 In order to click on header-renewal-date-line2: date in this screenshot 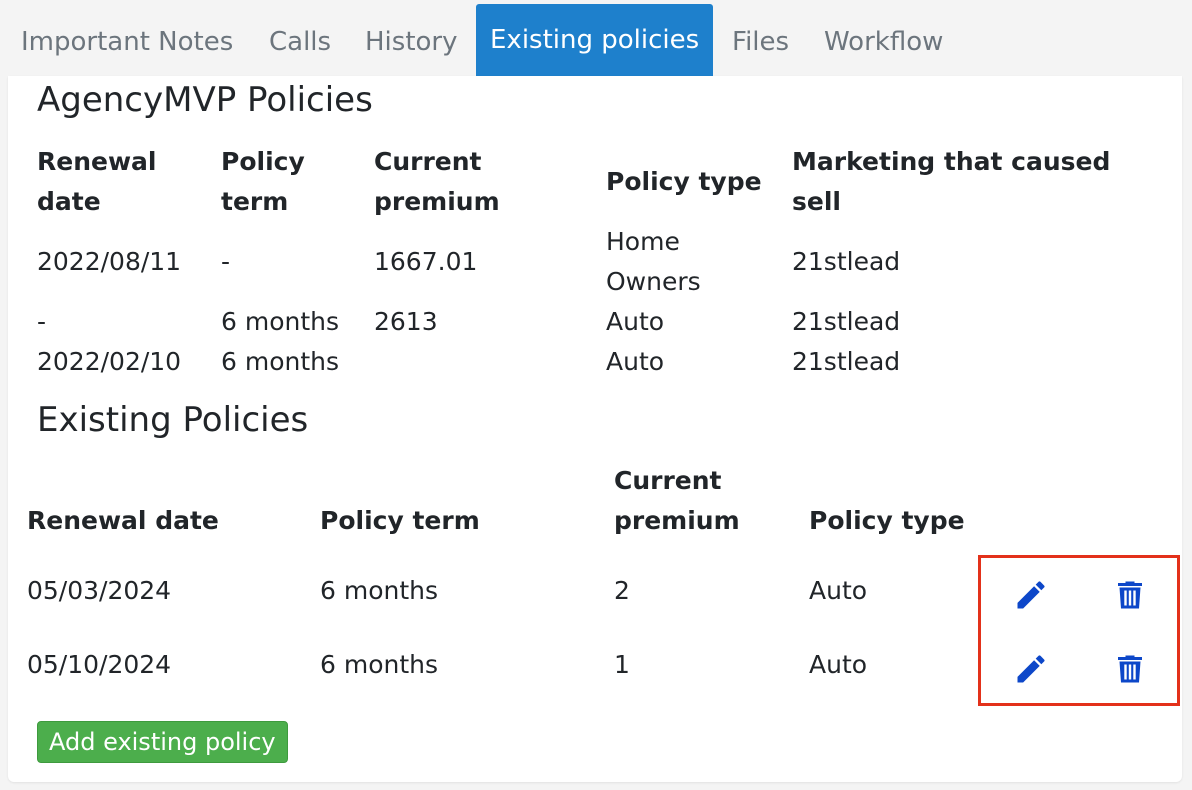, I will do `click(69, 201)`.